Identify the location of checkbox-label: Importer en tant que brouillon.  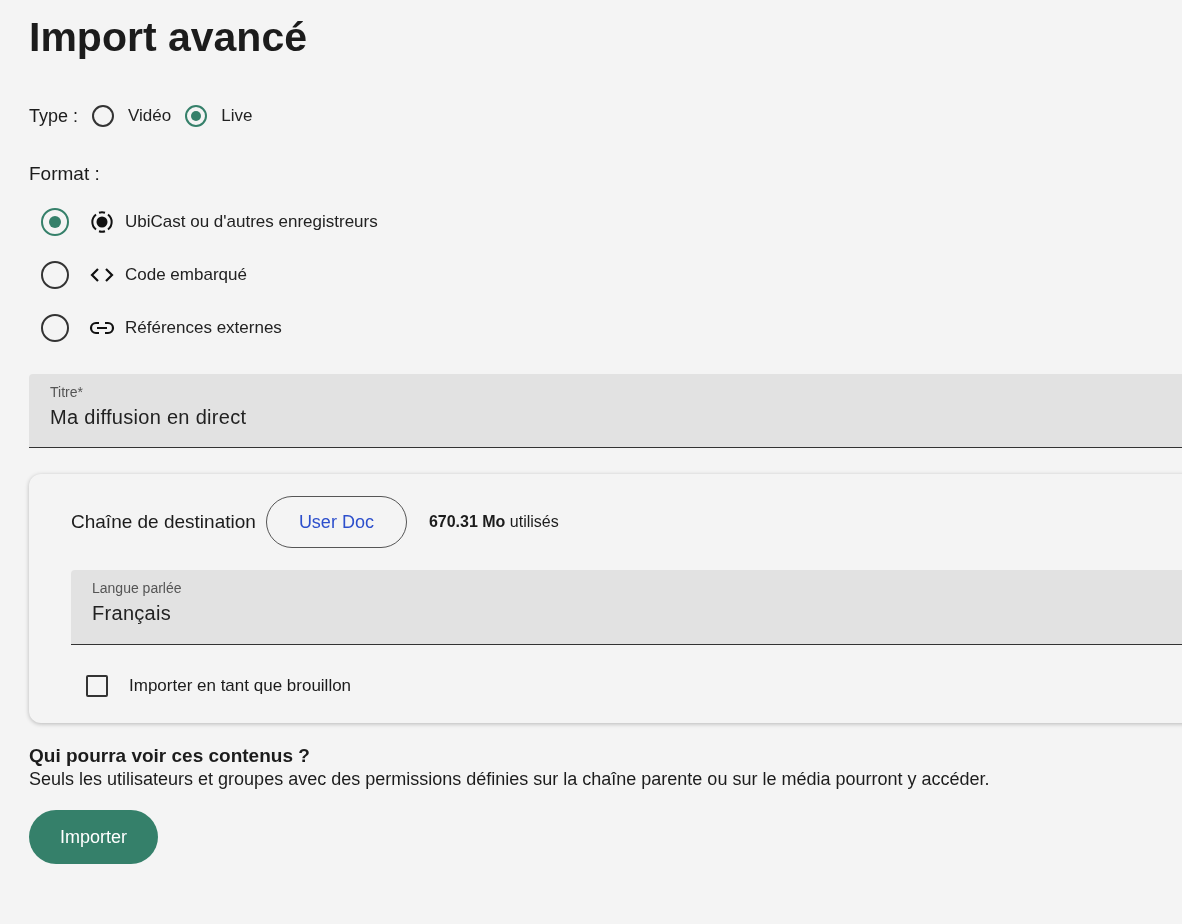
(240, 686).